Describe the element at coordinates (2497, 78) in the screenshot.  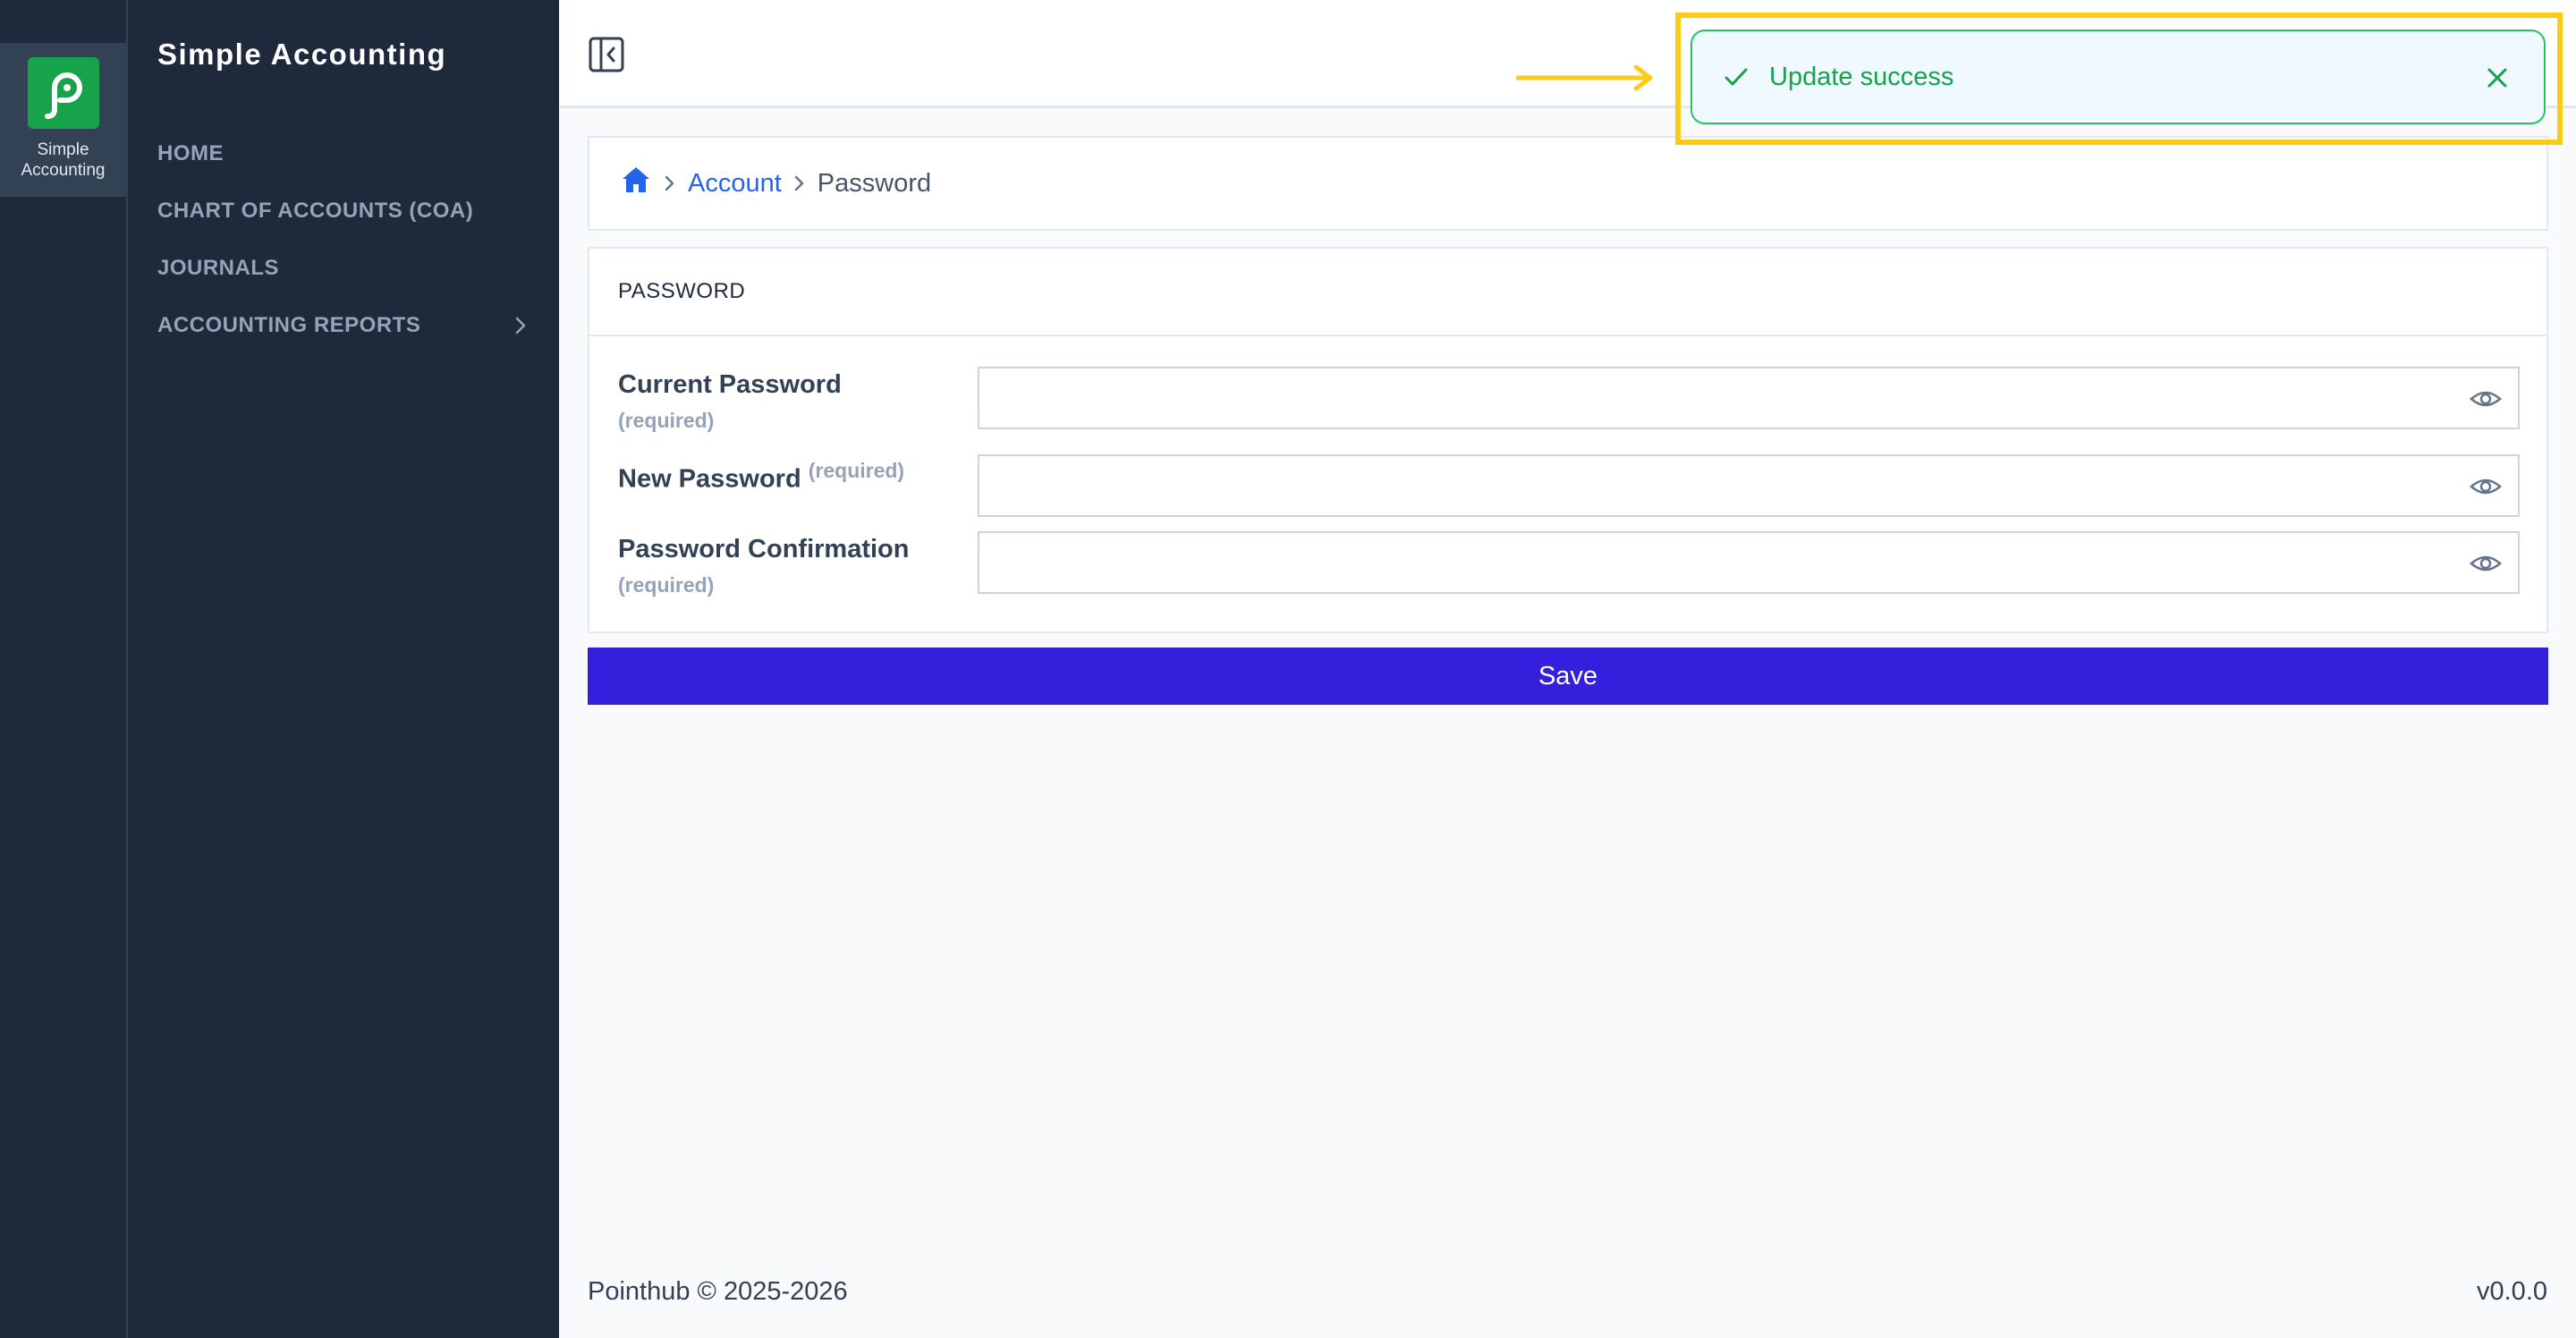
I see `close-icon` at that location.